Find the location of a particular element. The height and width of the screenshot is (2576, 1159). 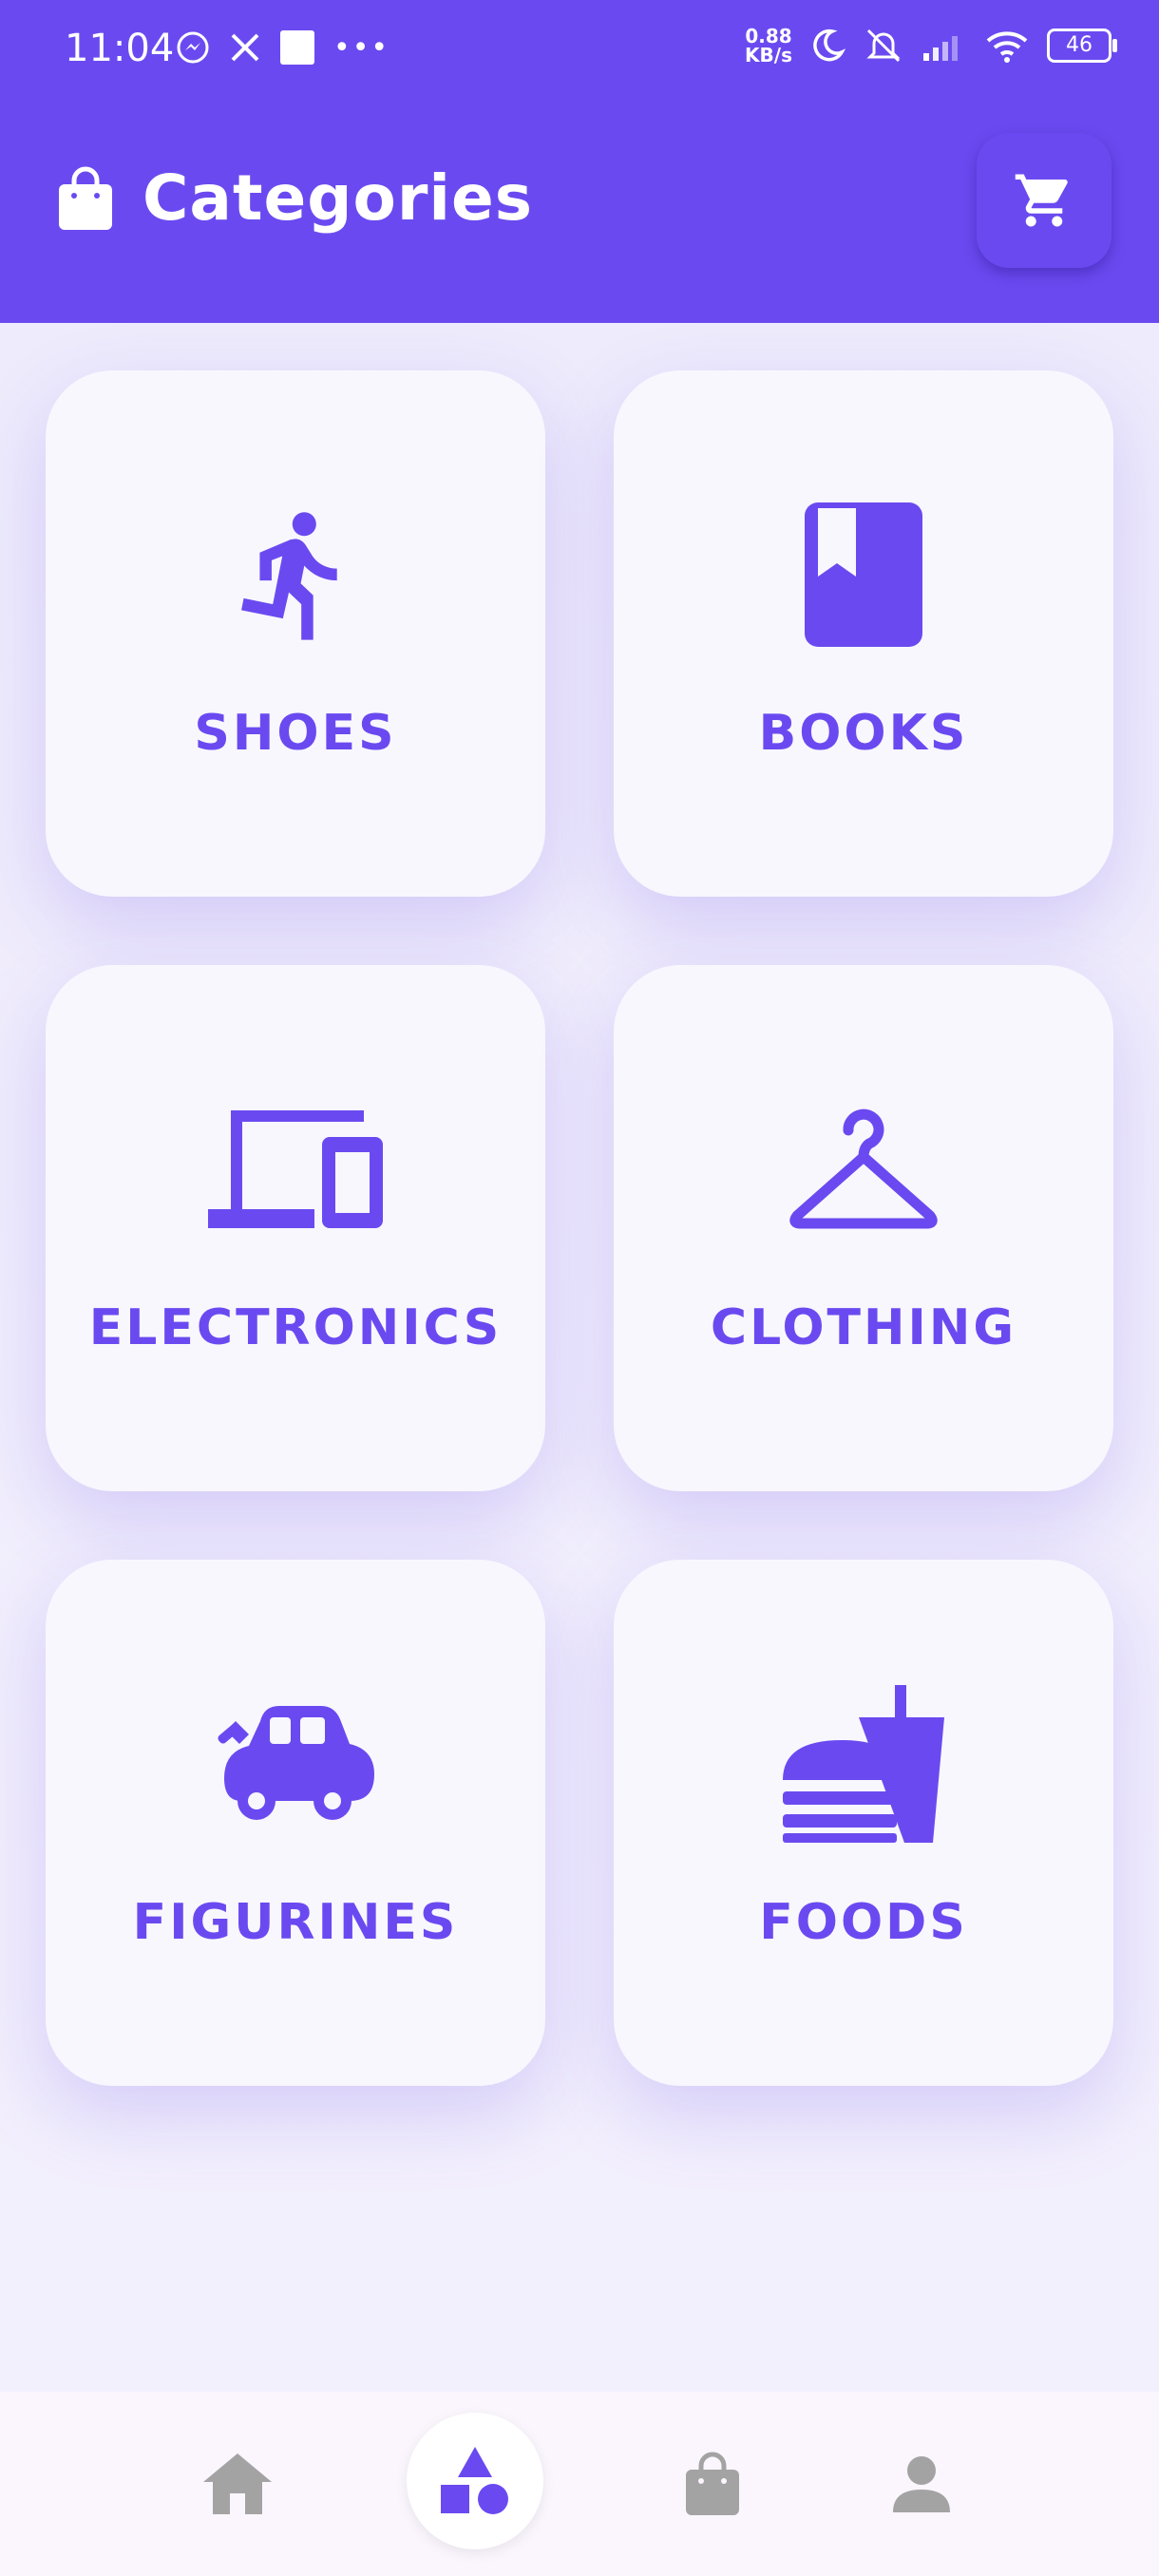

nav-categories is located at coordinates (475, 2481).